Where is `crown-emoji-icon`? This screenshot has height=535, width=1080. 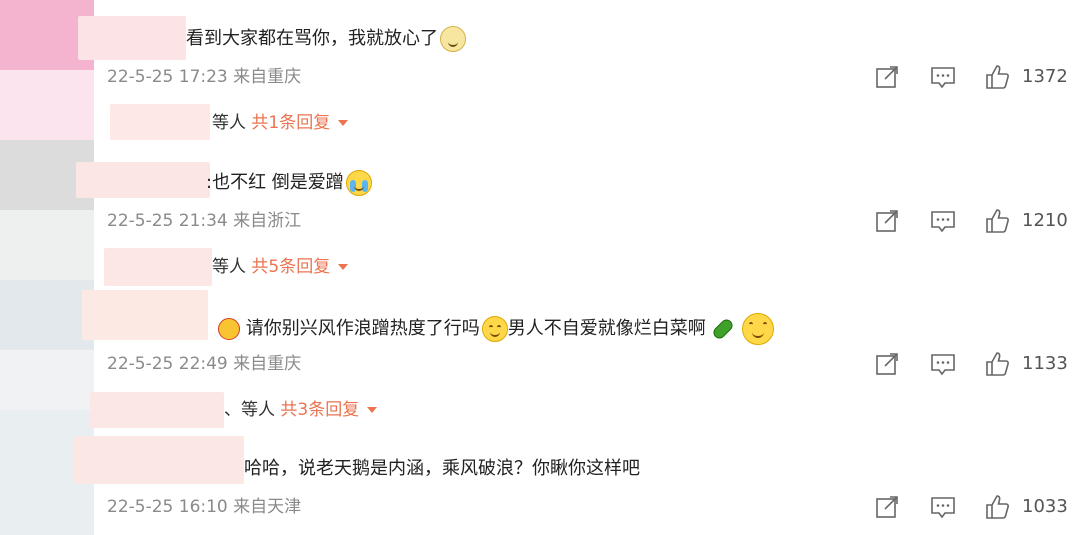 crown-emoji-icon is located at coordinates (229, 329).